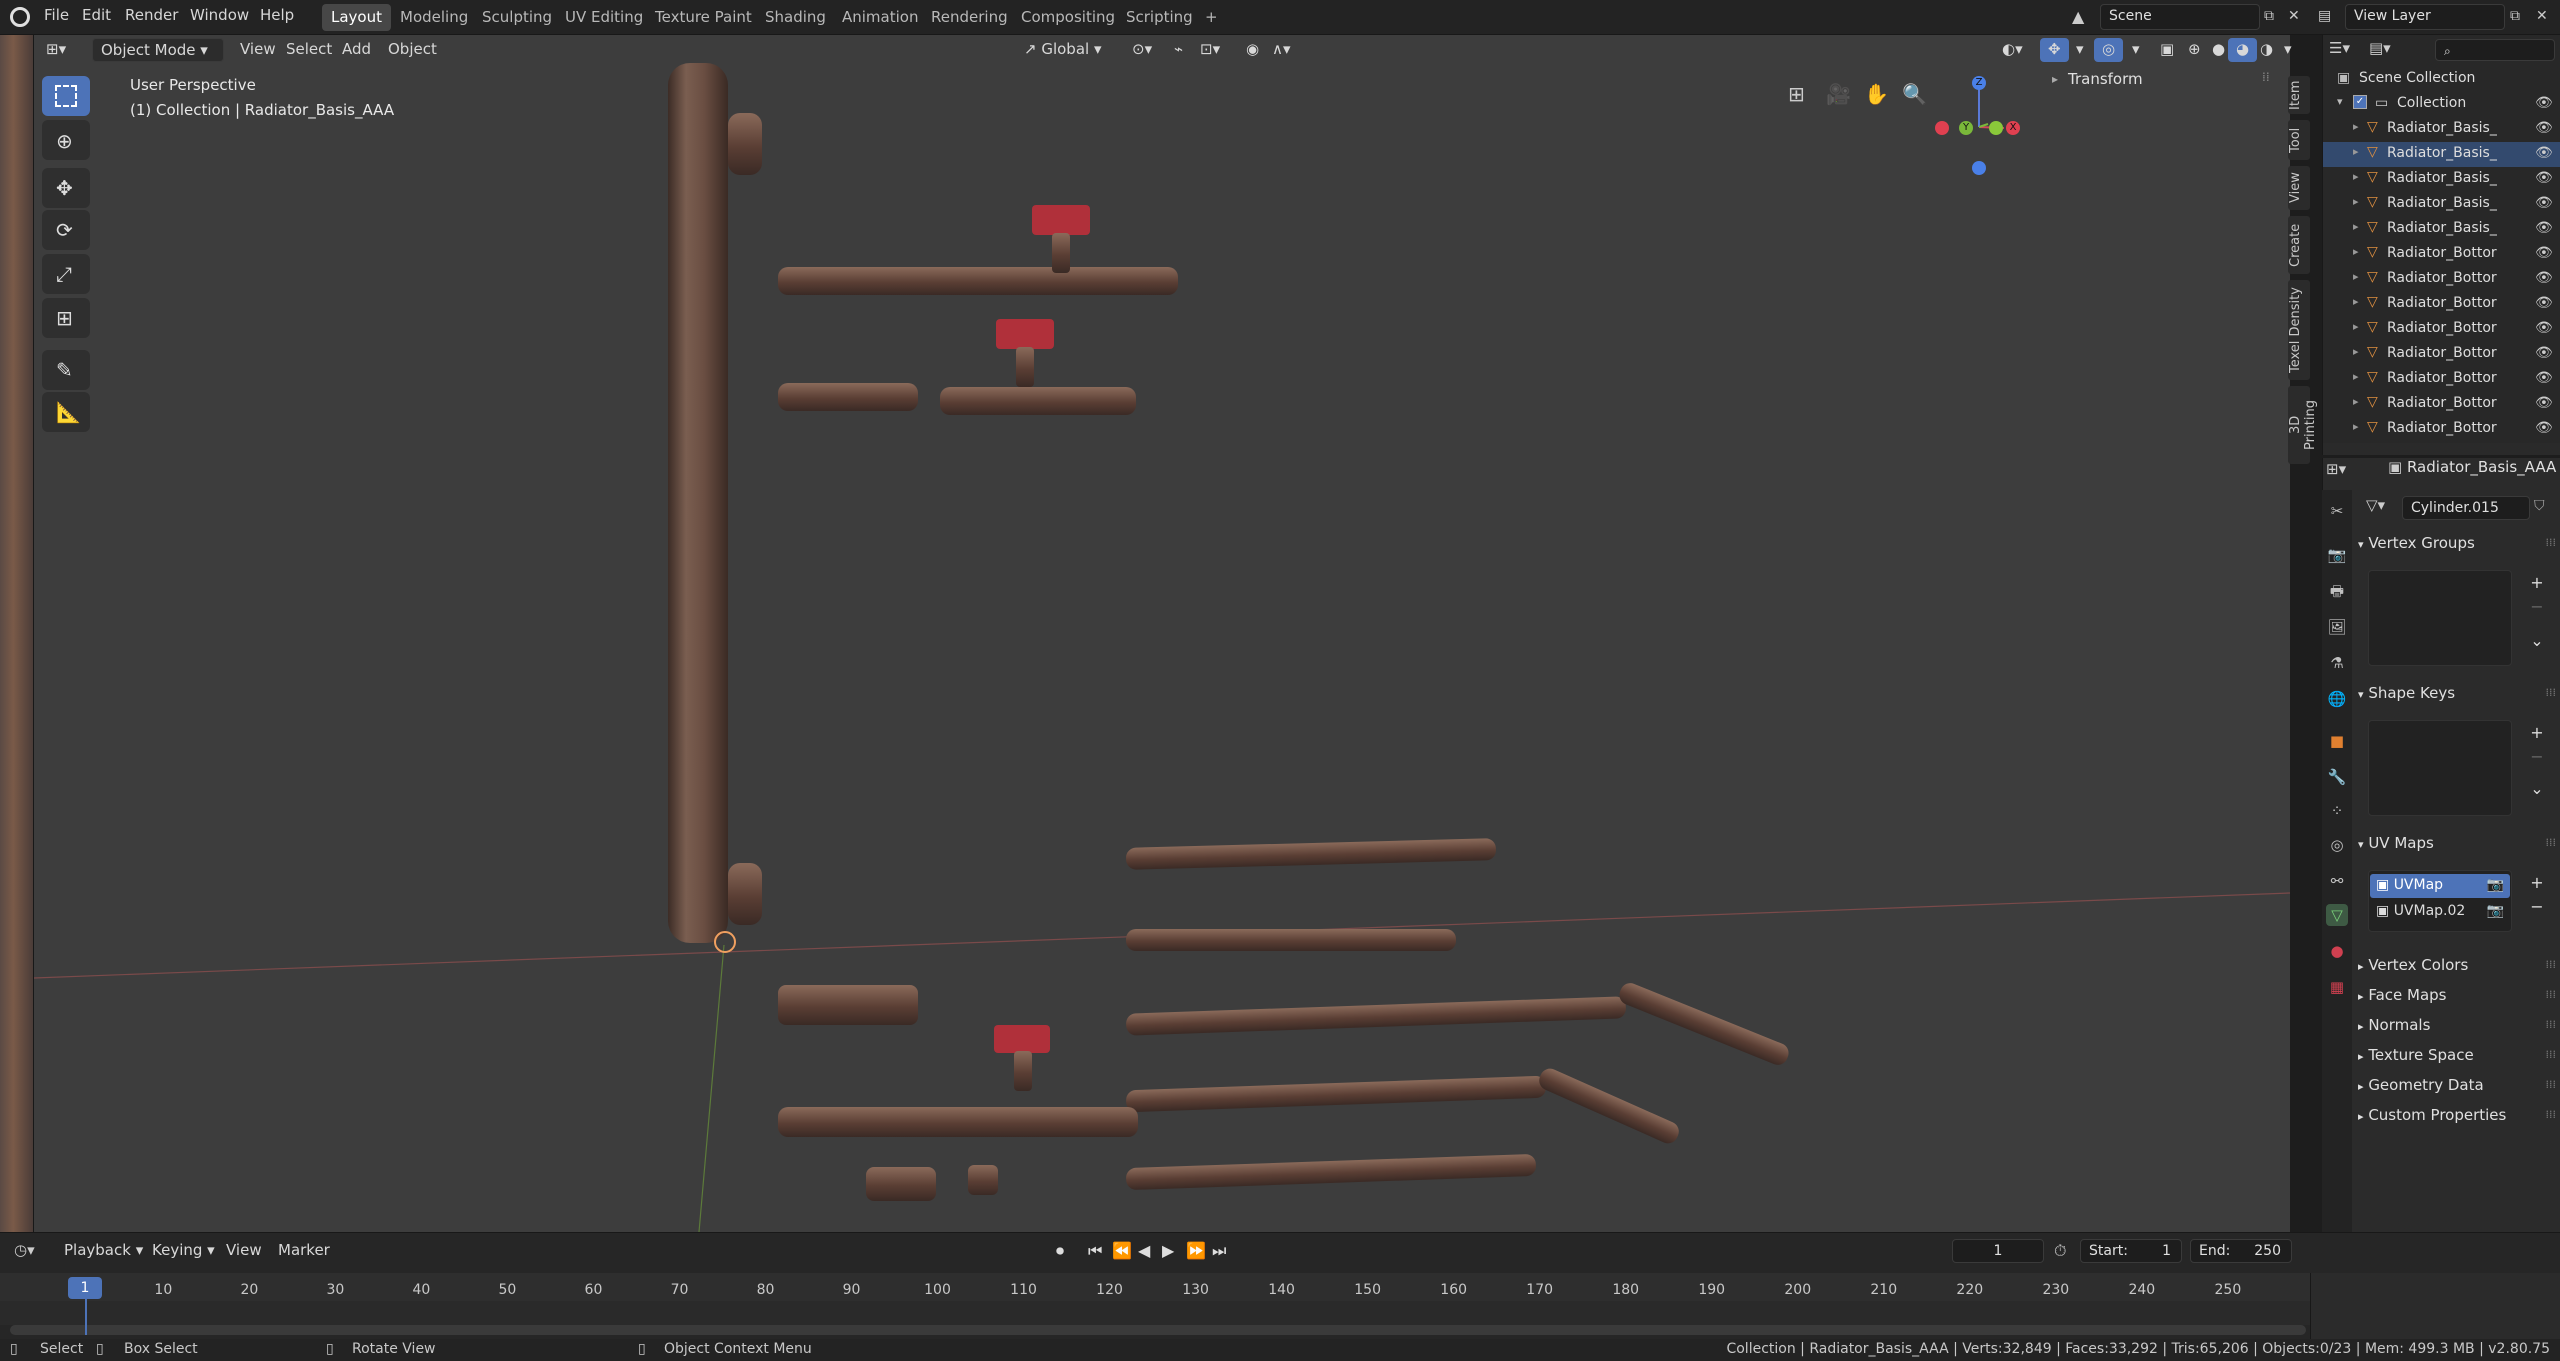 The width and height of the screenshot is (2560, 1361). Describe the element at coordinates (2339, 48) in the screenshot. I see `outliner-editor-icon: ☰▾` at that location.